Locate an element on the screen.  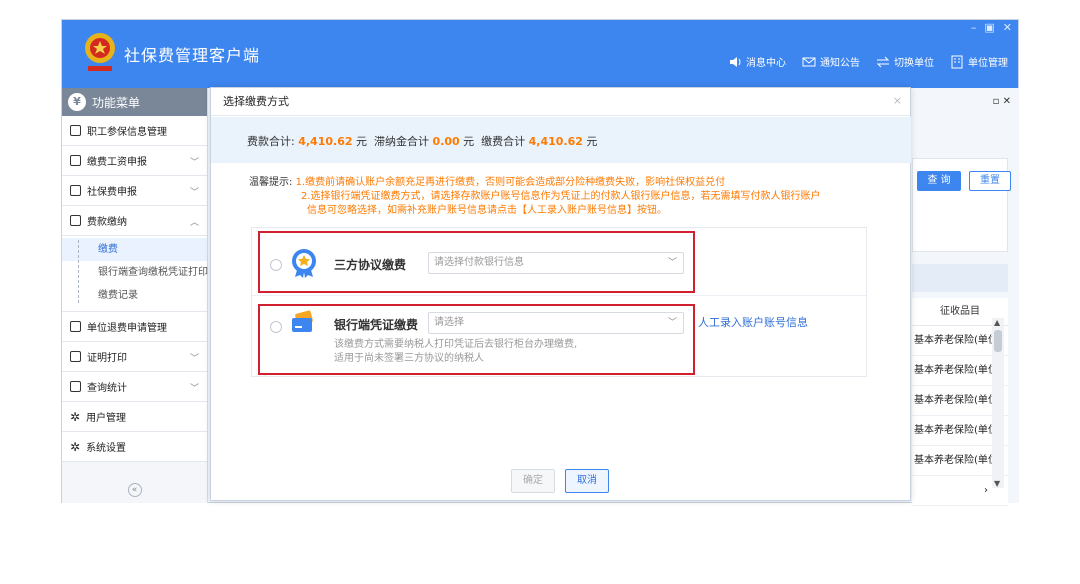
mail-icon is located at coordinates (809, 61).